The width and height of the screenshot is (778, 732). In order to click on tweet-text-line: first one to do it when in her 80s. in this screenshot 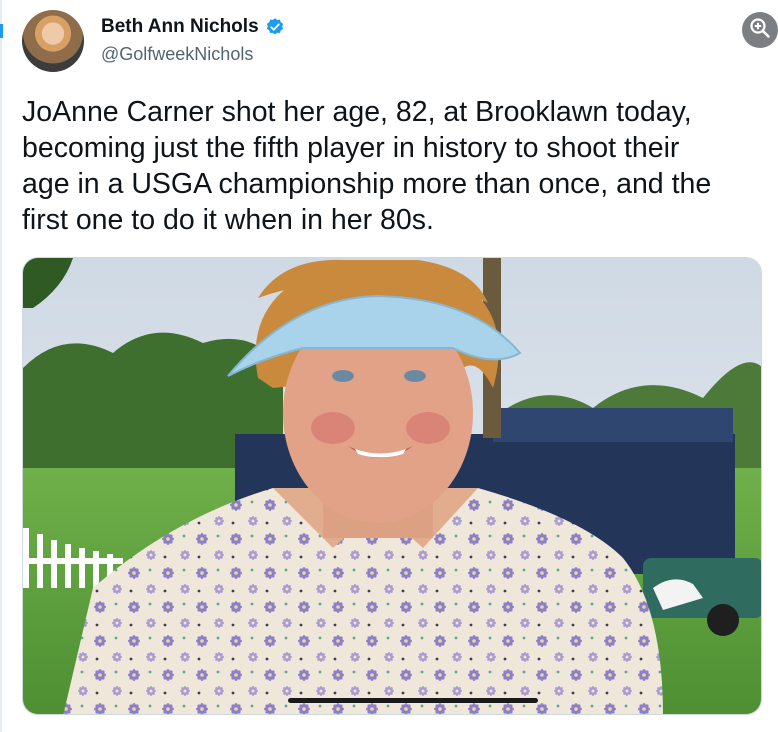, I will do `click(228, 220)`.